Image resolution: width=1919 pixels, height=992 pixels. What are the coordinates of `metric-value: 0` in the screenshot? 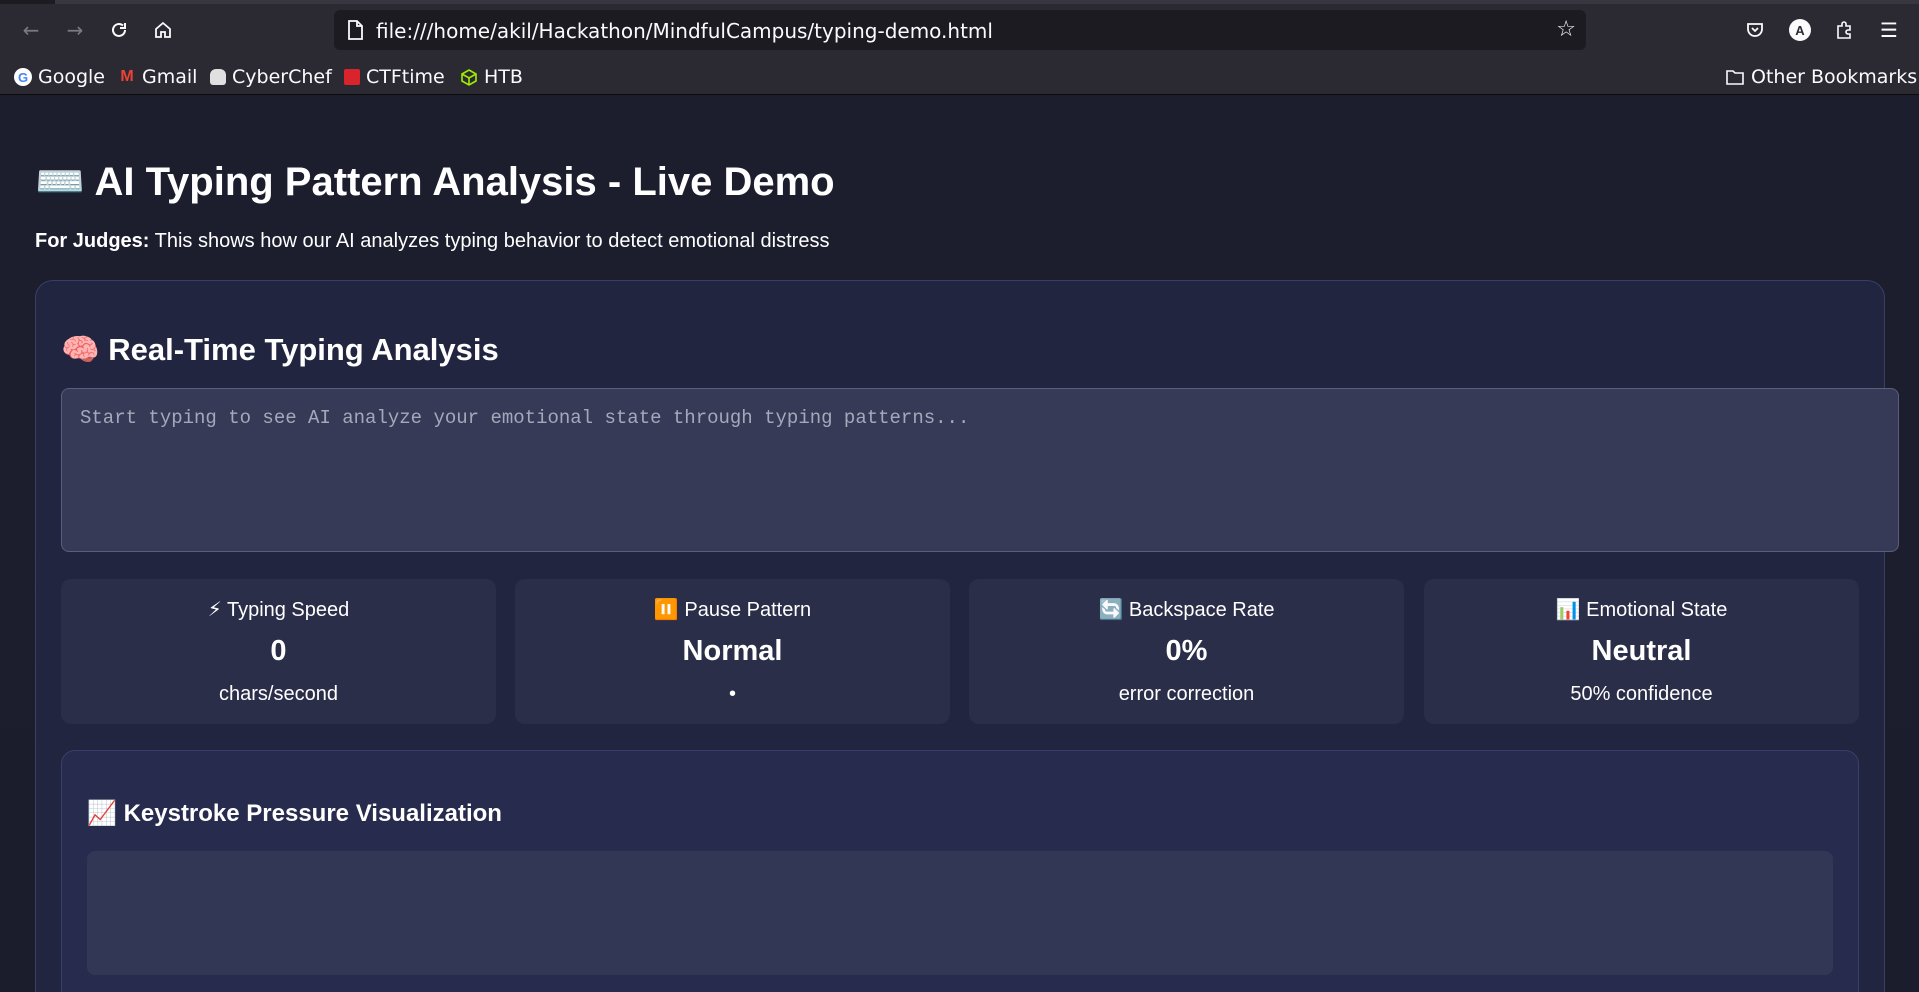 It's located at (278, 651).